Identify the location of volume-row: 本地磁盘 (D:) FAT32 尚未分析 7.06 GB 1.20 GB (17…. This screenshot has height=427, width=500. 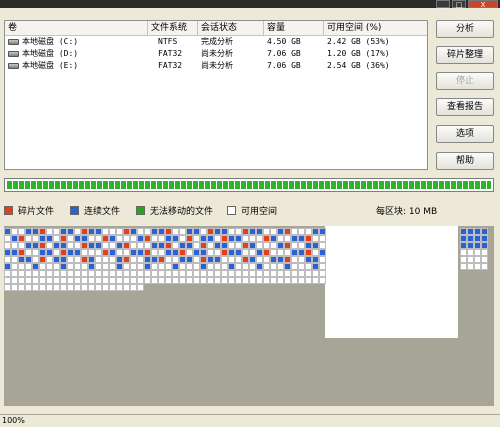
(216, 54).